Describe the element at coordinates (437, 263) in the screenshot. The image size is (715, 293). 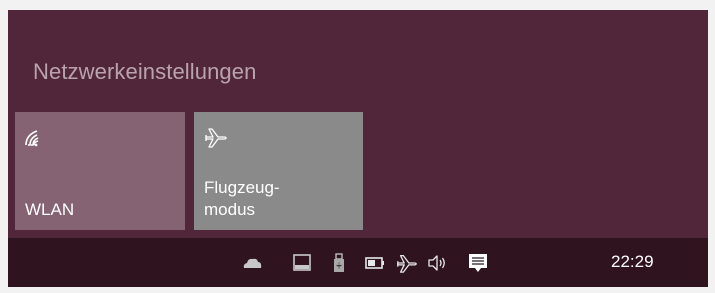
I see `speaker-volume-icon` at that location.